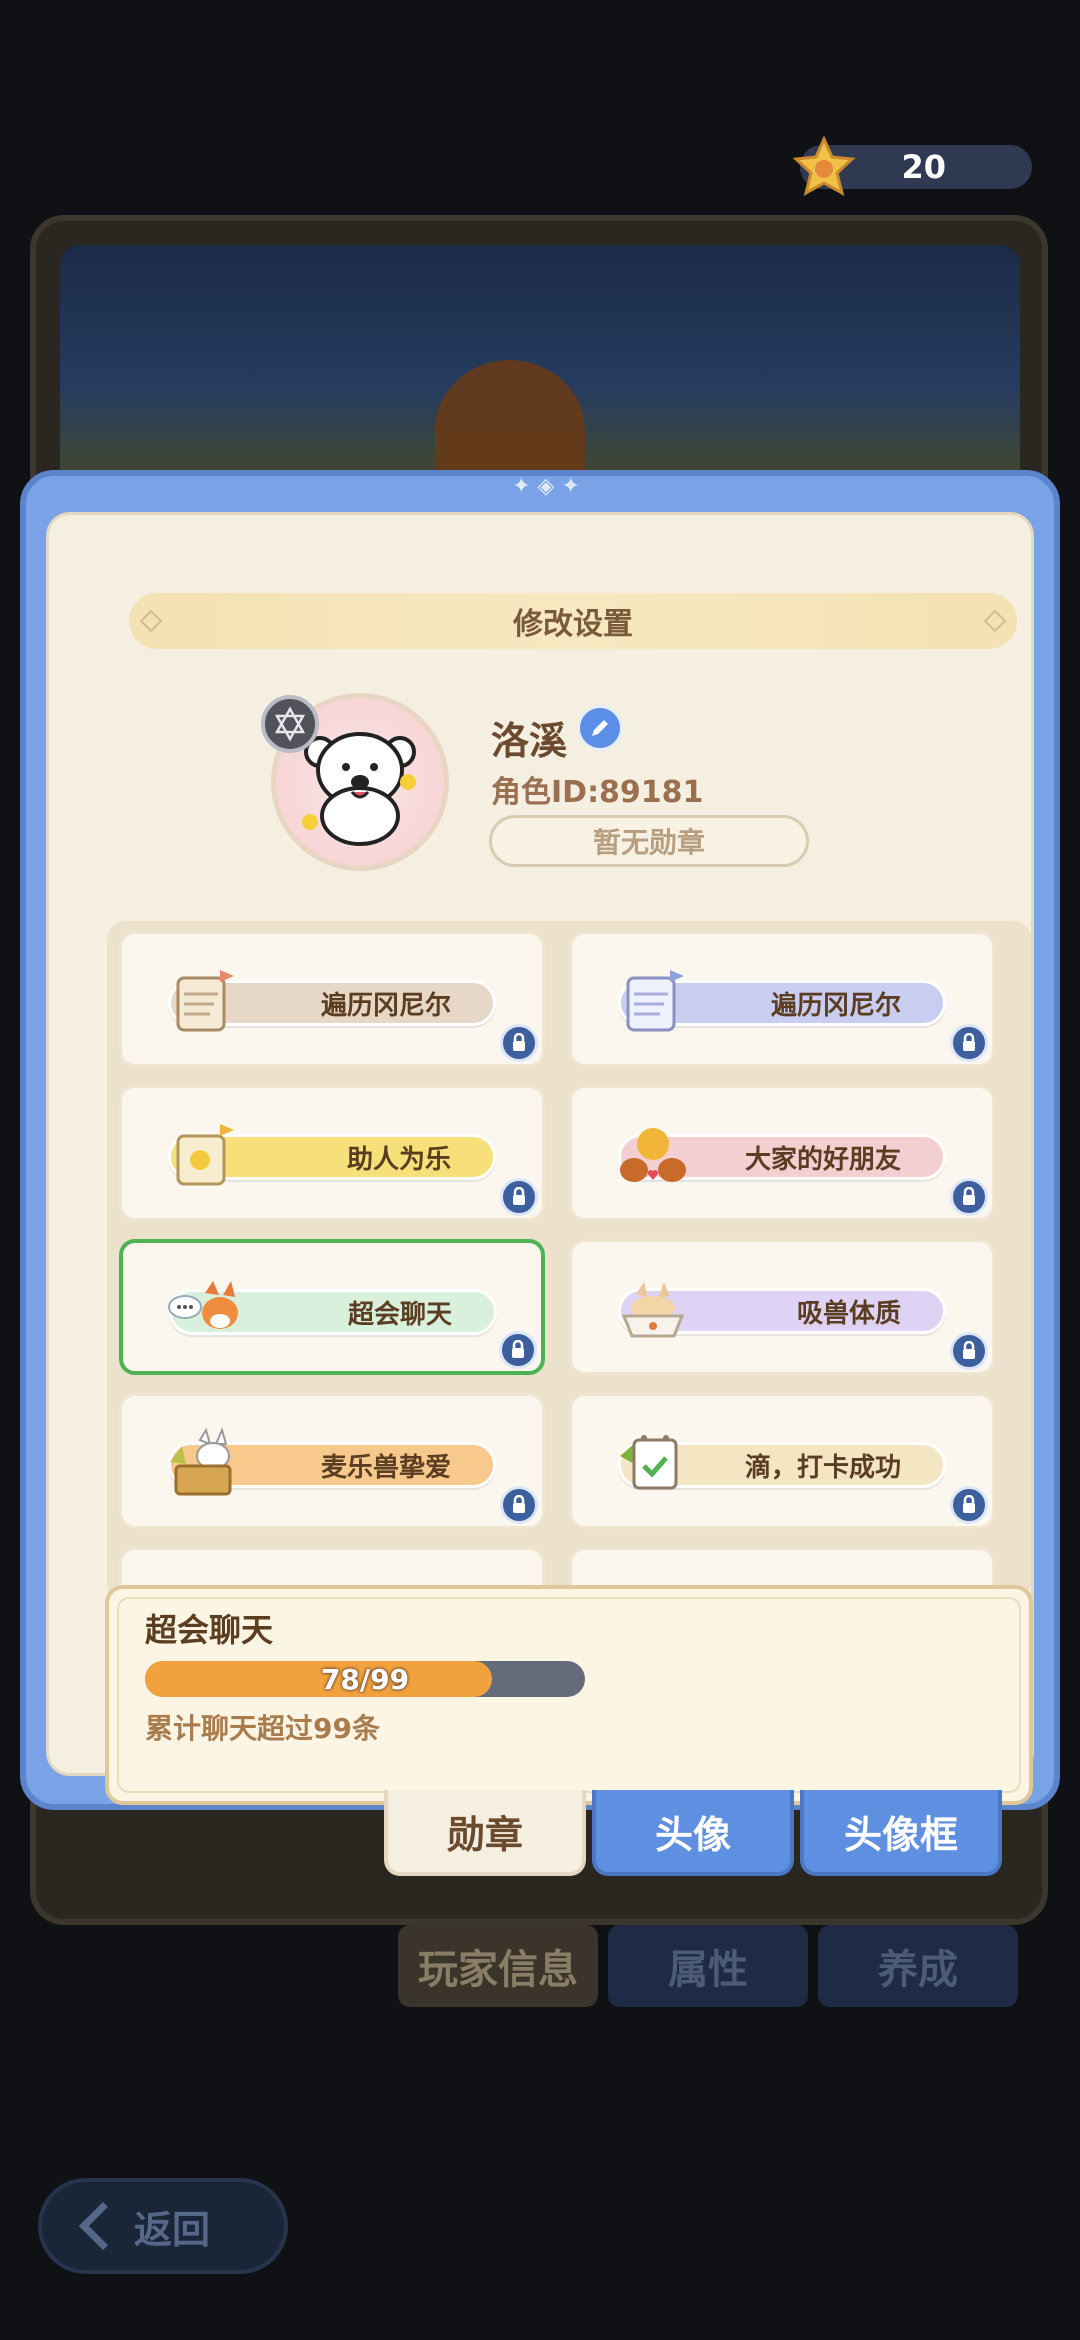 The height and width of the screenshot is (2340, 1080). I want to click on medal-label: 超会聊天, so click(399, 1314).